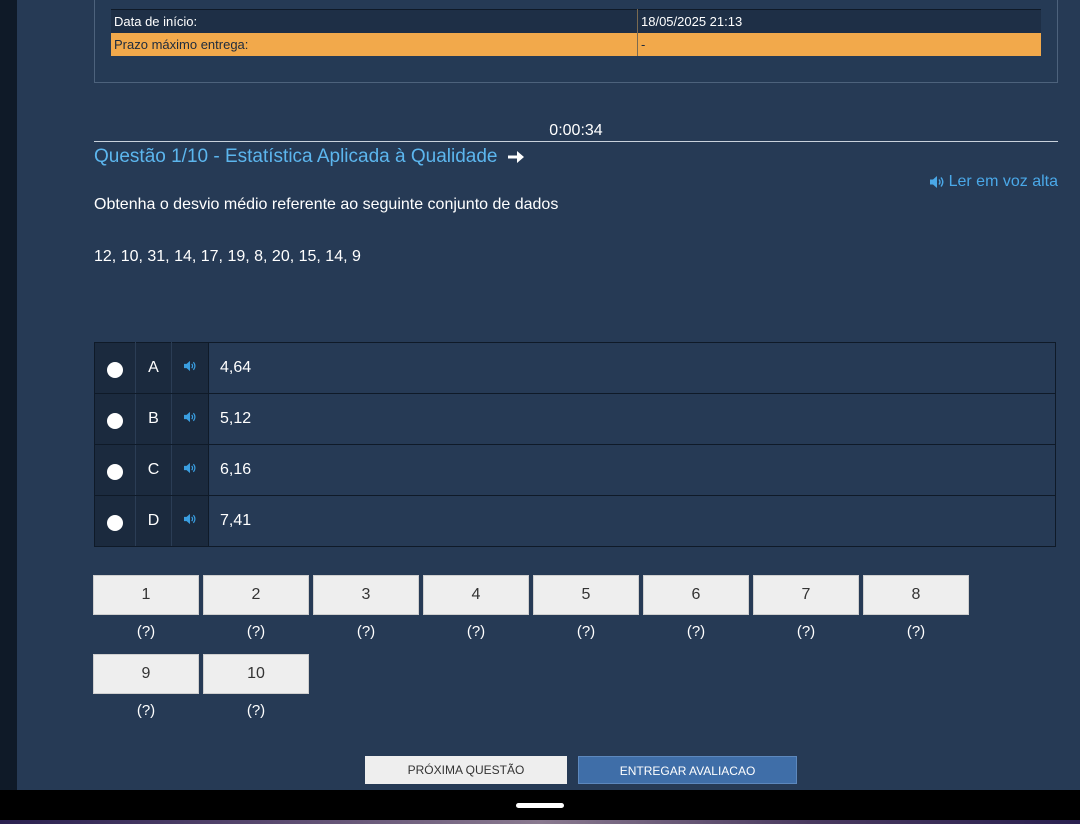 Image resolution: width=1080 pixels, height=824 pixels. What do you see at coordinates (476, 595) in the screenshot?
I see `qnav-button-4: 4` at bounding box center [476, 595].